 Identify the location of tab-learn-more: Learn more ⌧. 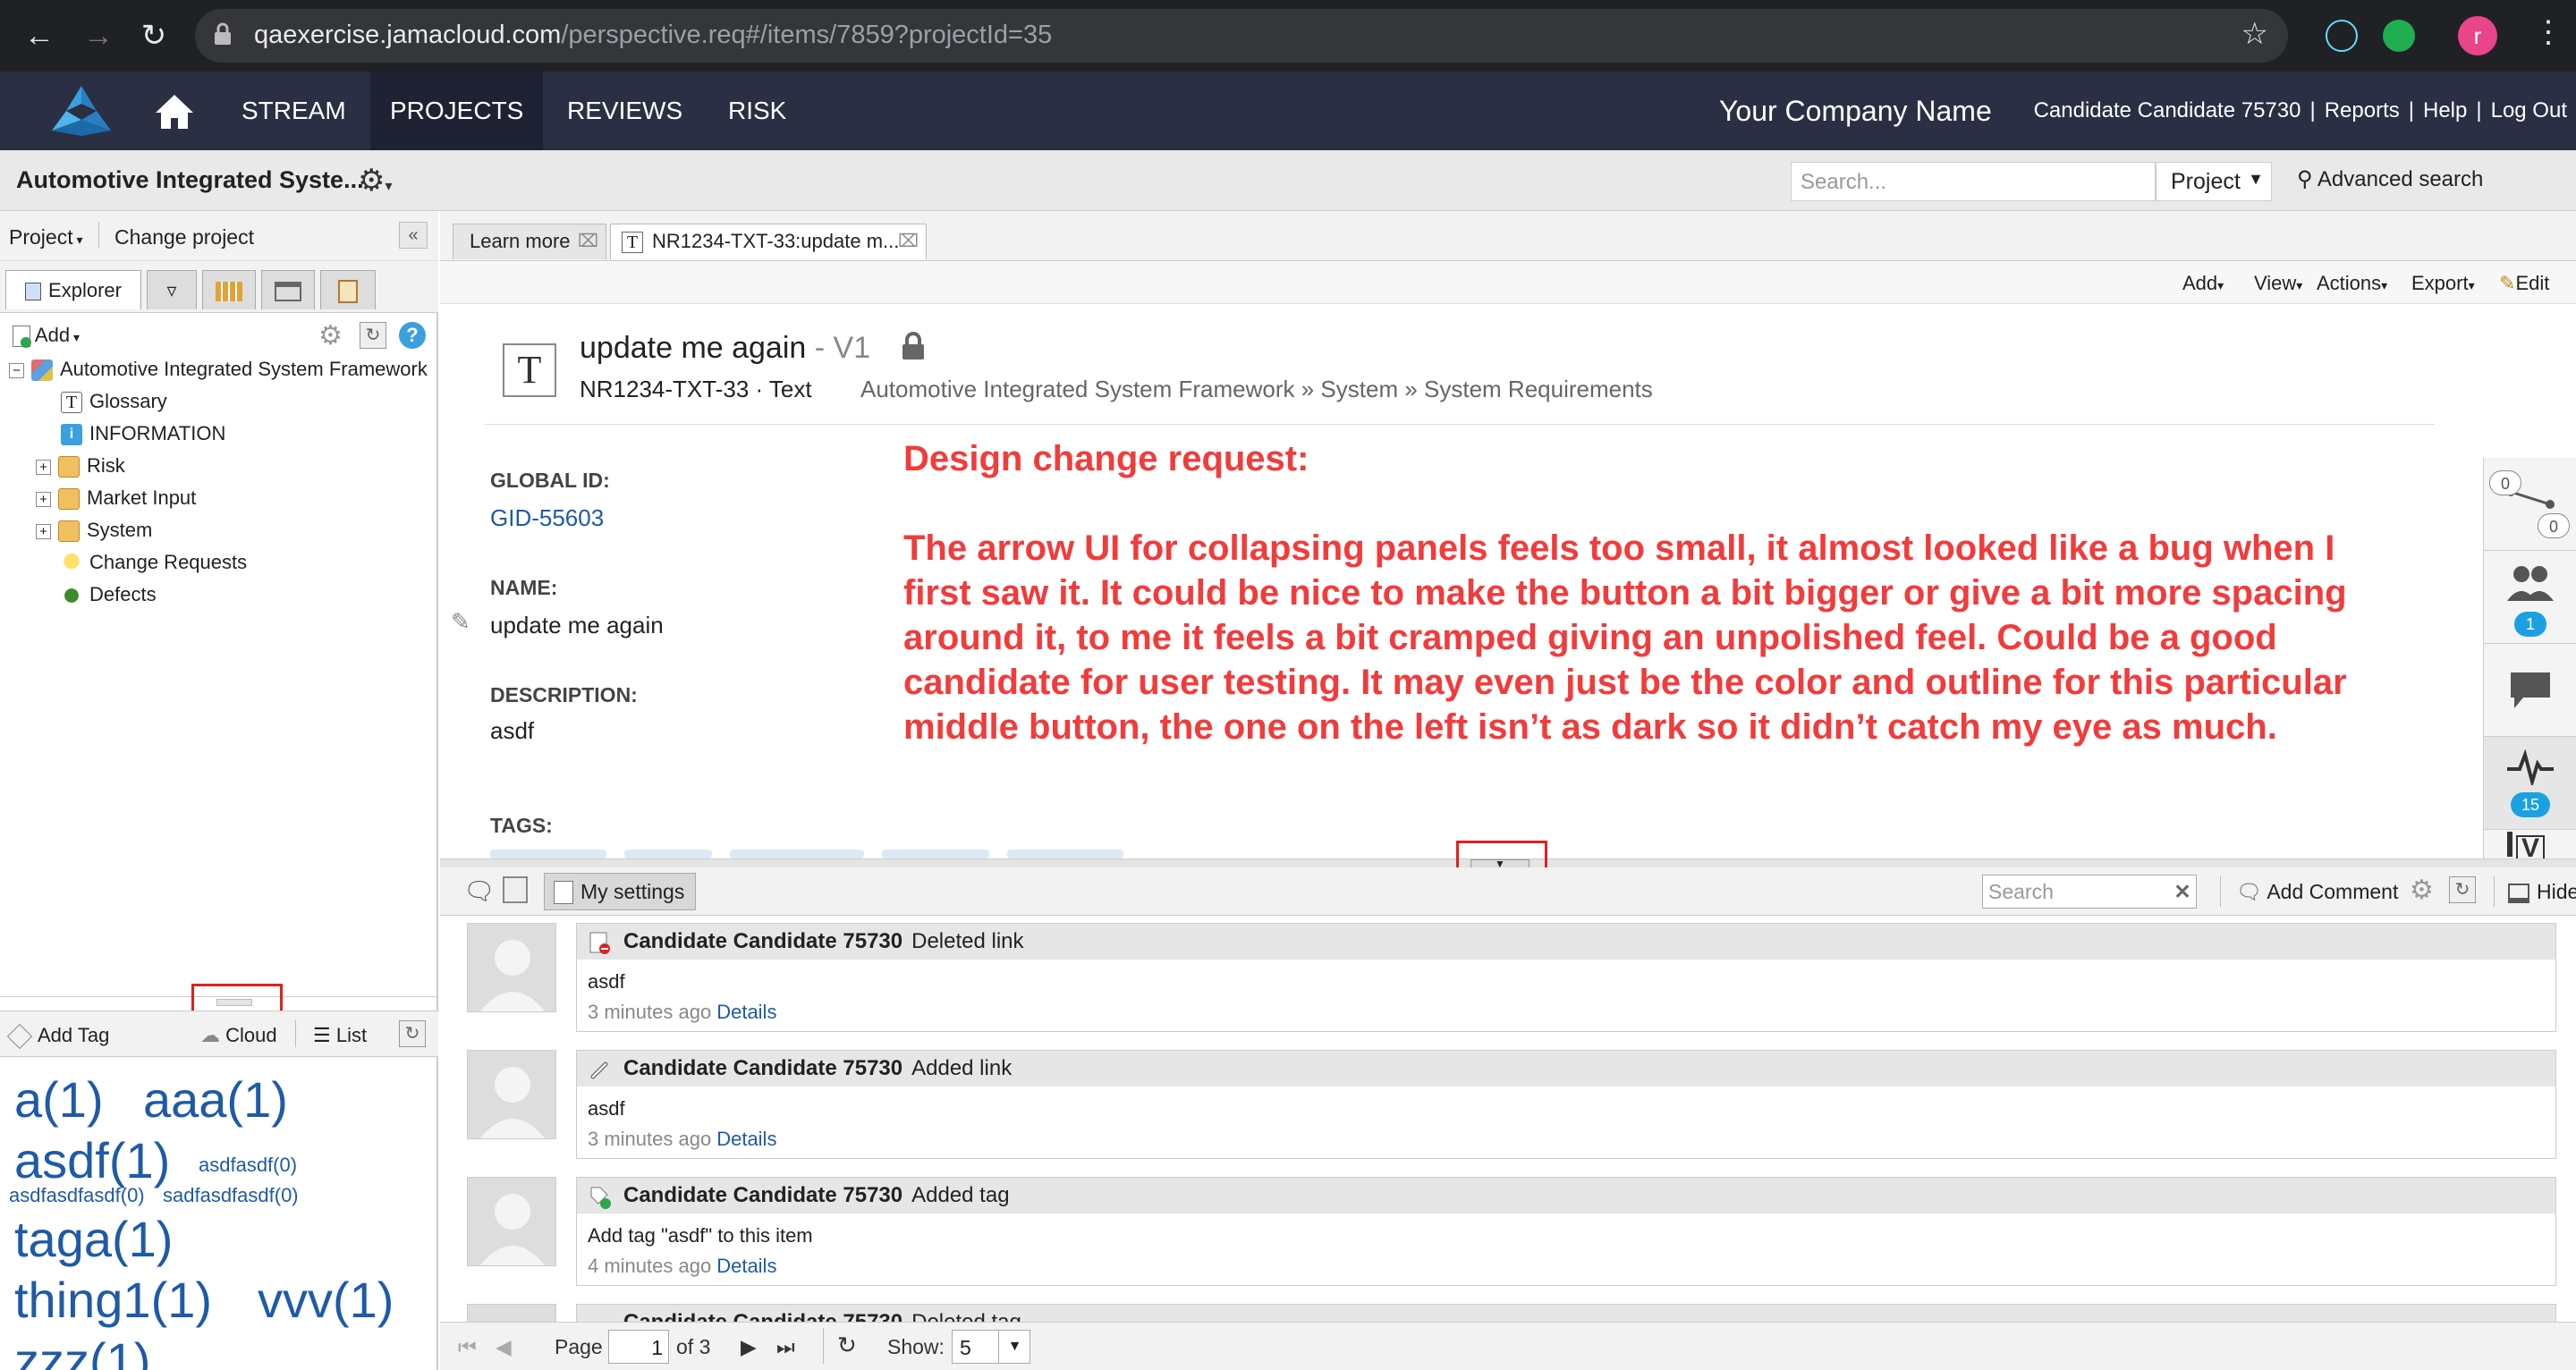
(529, 241).